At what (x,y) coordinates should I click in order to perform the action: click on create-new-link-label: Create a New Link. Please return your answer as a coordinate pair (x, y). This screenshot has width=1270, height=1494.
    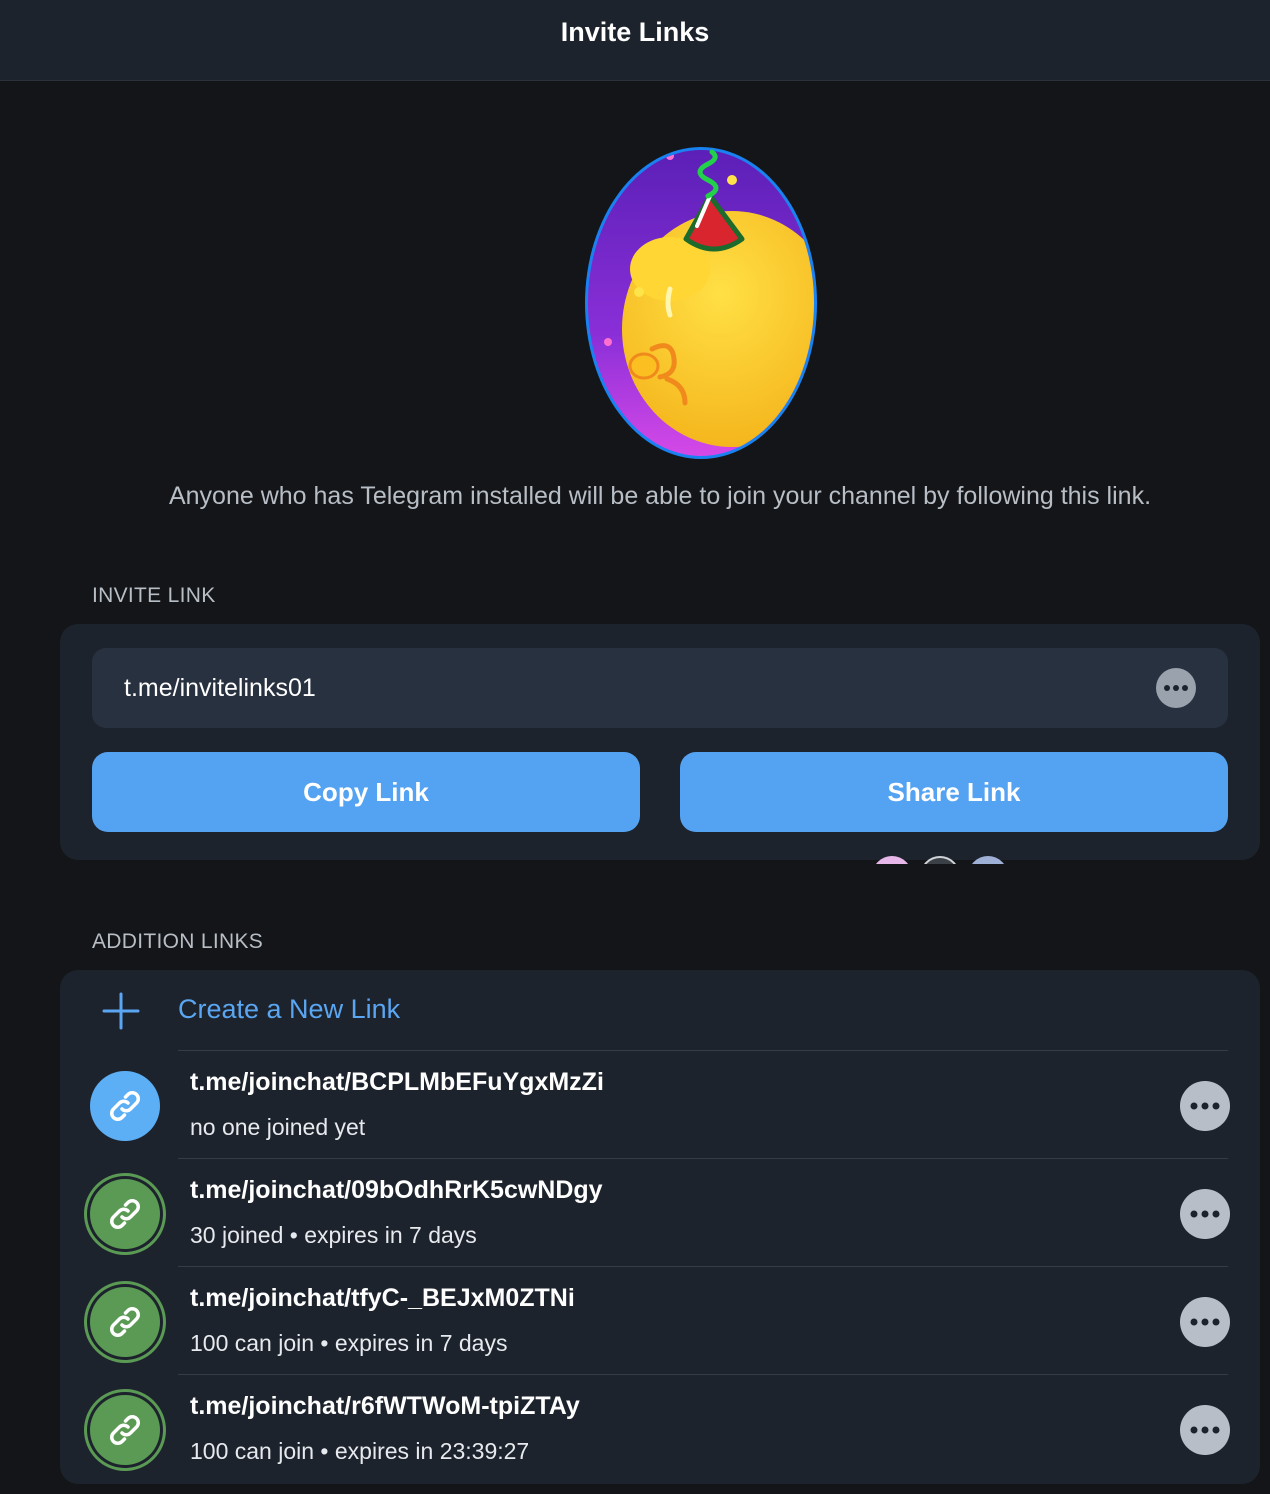
    Looking at the image, I should click on (289, 1009).